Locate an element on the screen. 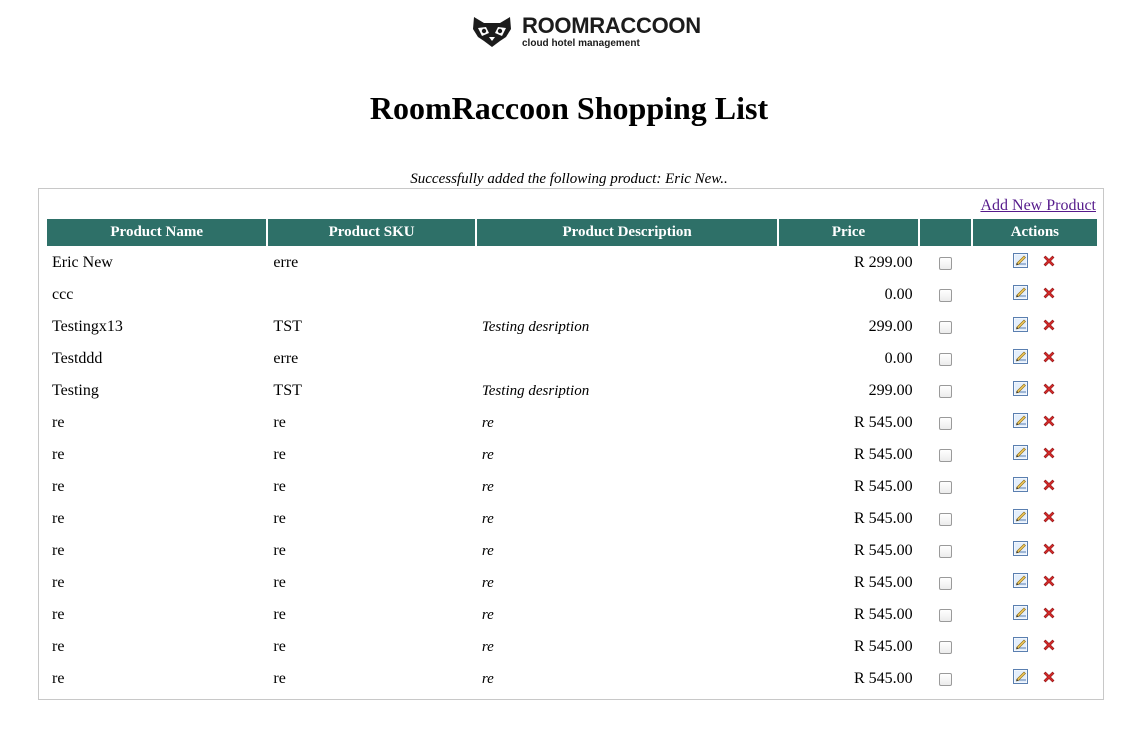 Image resolution: width=1138 pixels, height=740 pixels. column-header-product-description: Product Description is located at coordinates (627, 232).